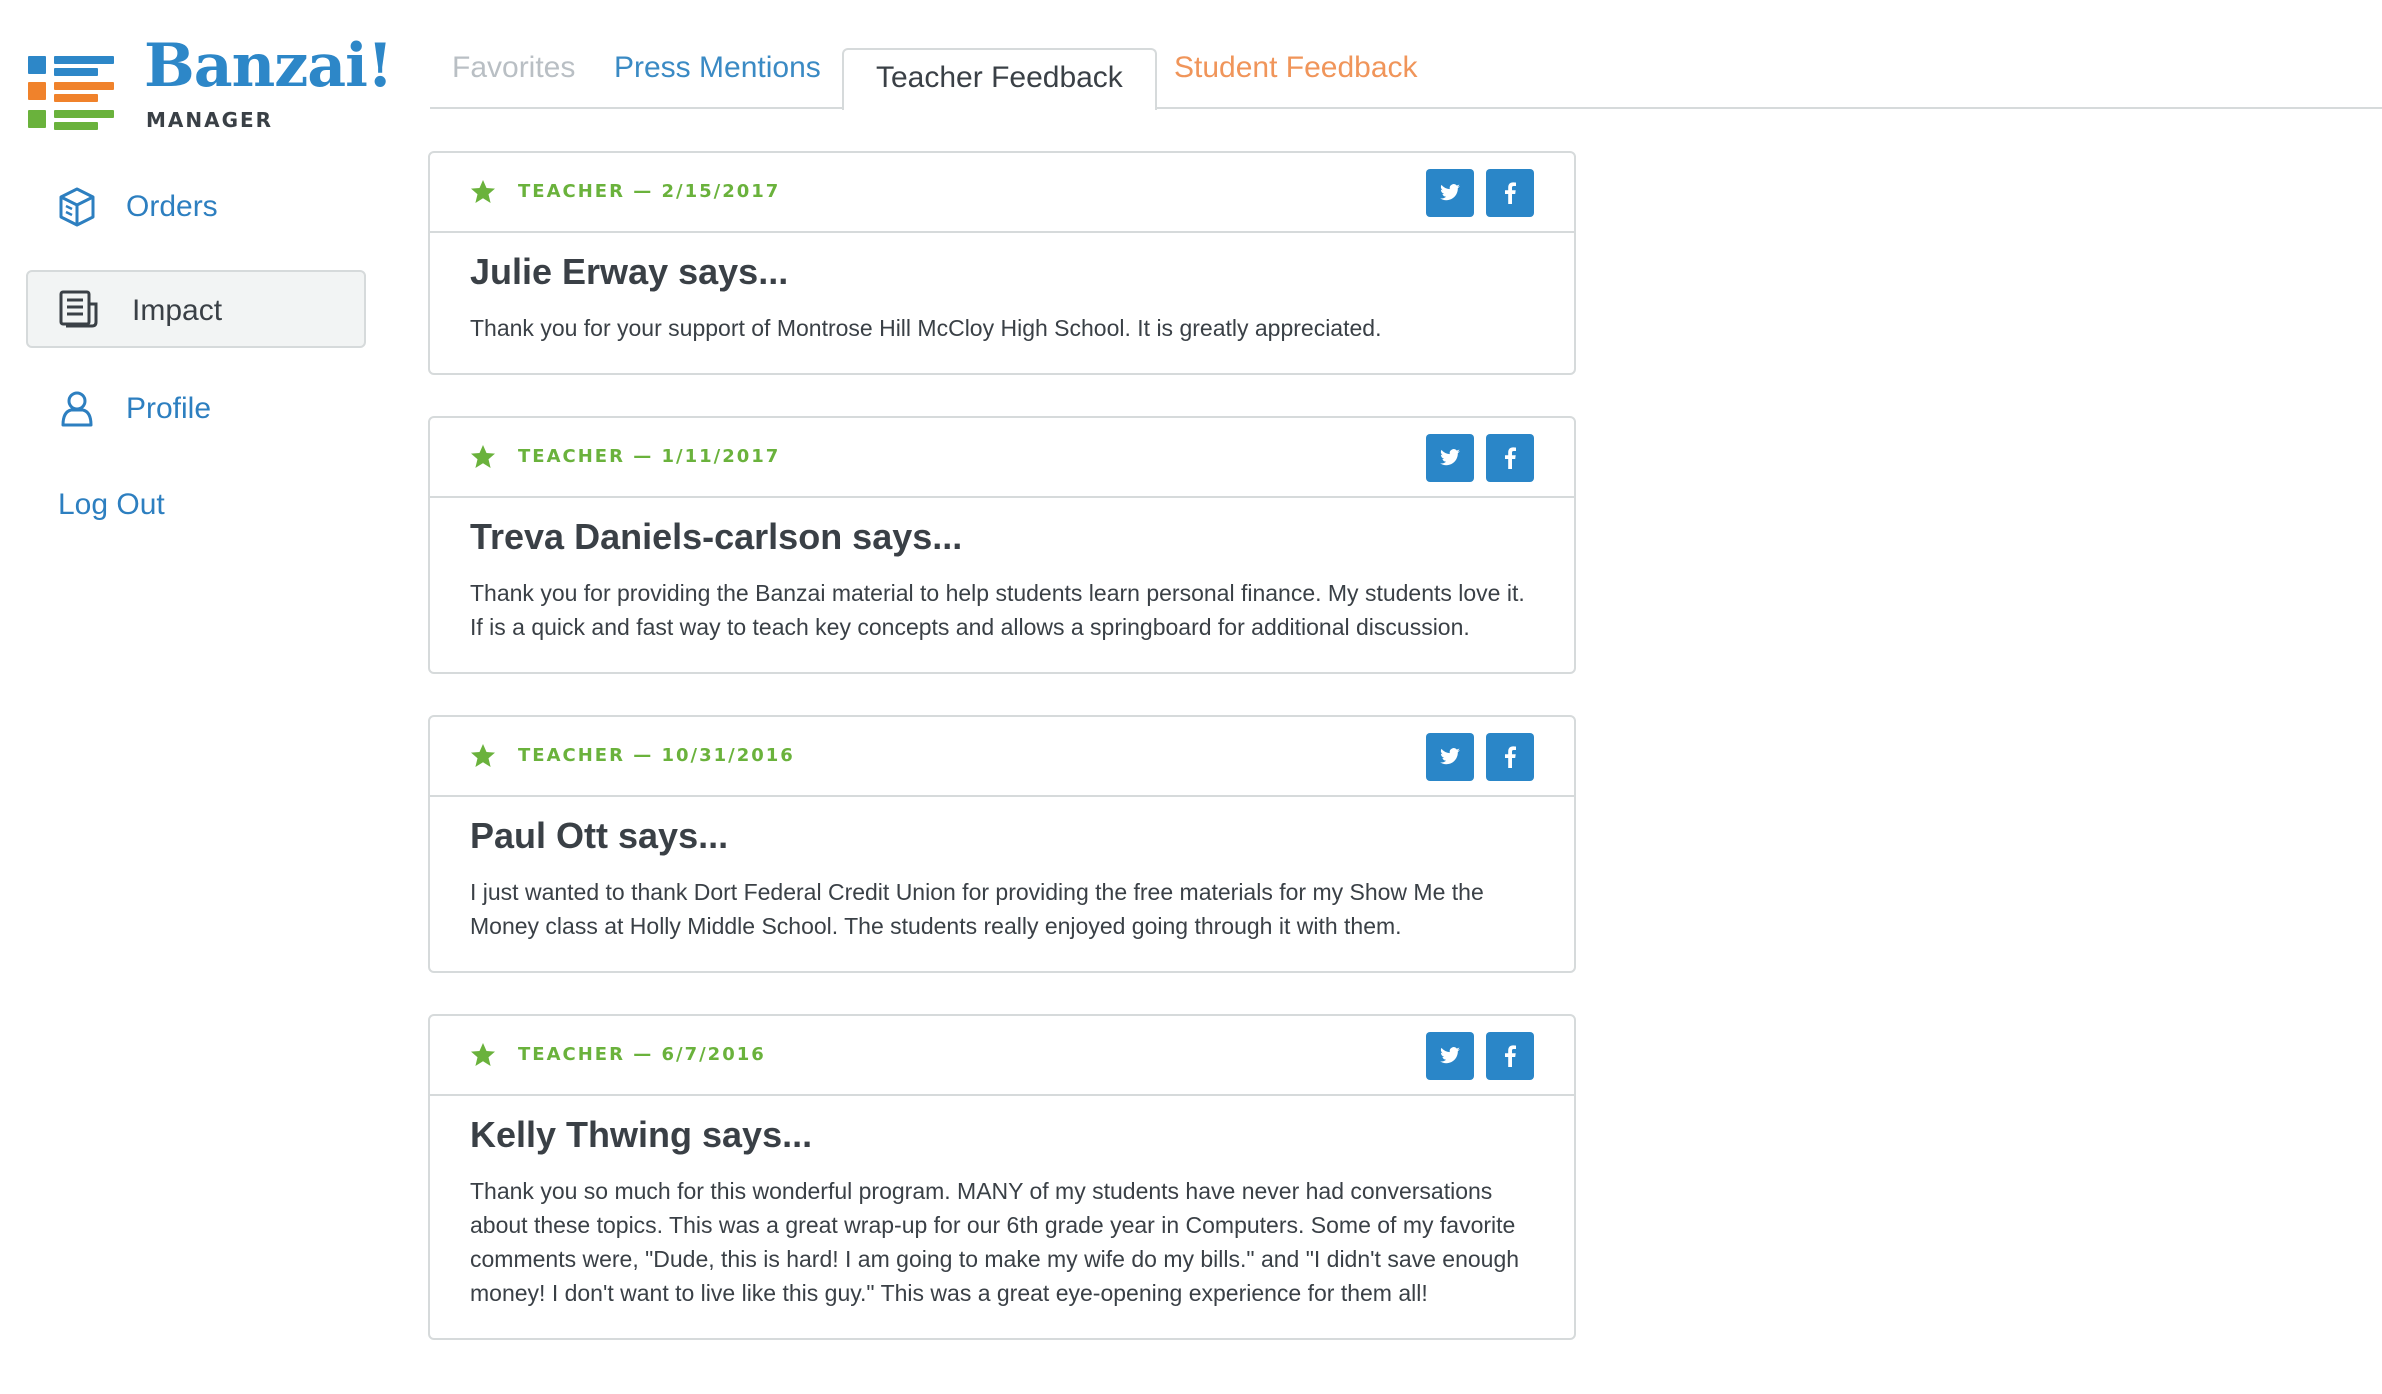 Image resolution: width=2382 pixels, height=1394 pixels. What do you see at coordinates (77, 409) in the screenshot?
I see `person-icon` at bounding box center [77, 409].